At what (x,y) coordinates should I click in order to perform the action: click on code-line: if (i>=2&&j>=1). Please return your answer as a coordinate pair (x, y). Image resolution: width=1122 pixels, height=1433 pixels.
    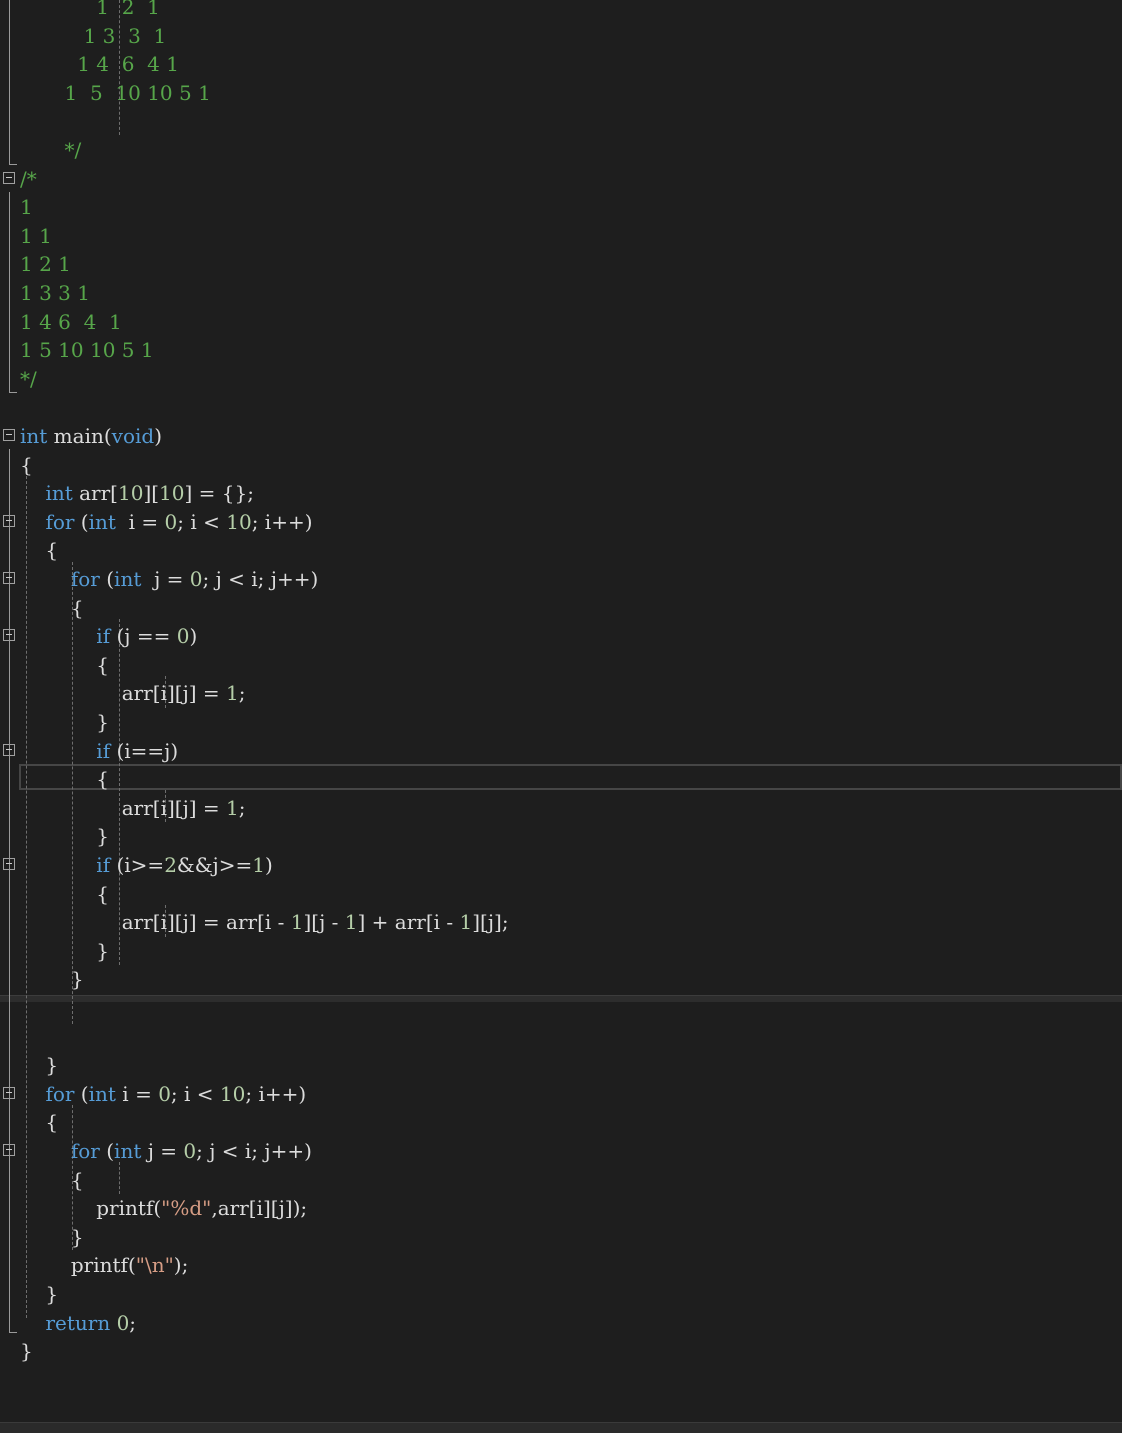
    Looking at the image, I should click on (561, 865).